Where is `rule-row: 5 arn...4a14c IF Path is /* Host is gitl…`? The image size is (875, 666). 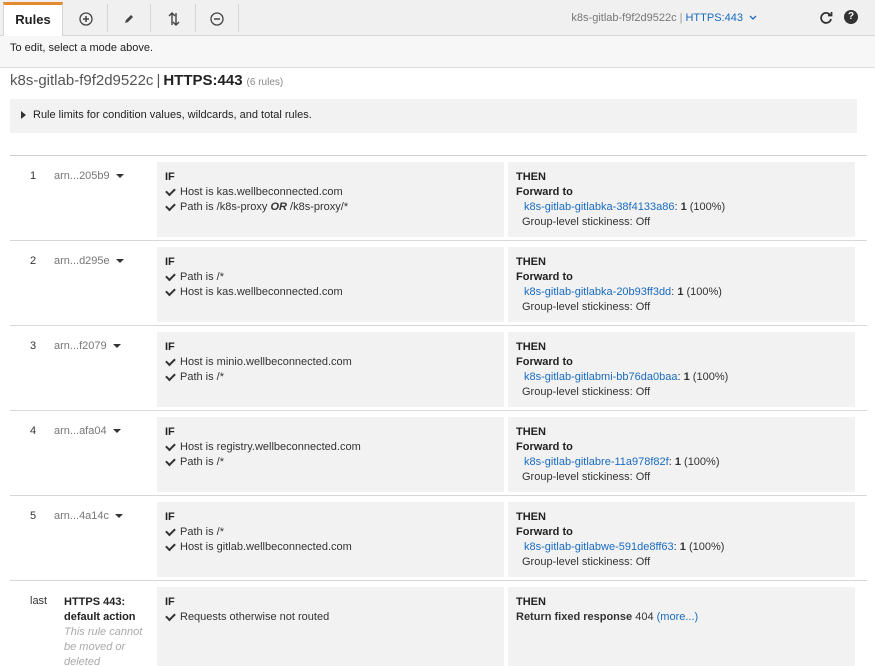 rule-row: 5 arn...4a14c IF Path is /* Host is gitl… is located at coordinates (438, 538).